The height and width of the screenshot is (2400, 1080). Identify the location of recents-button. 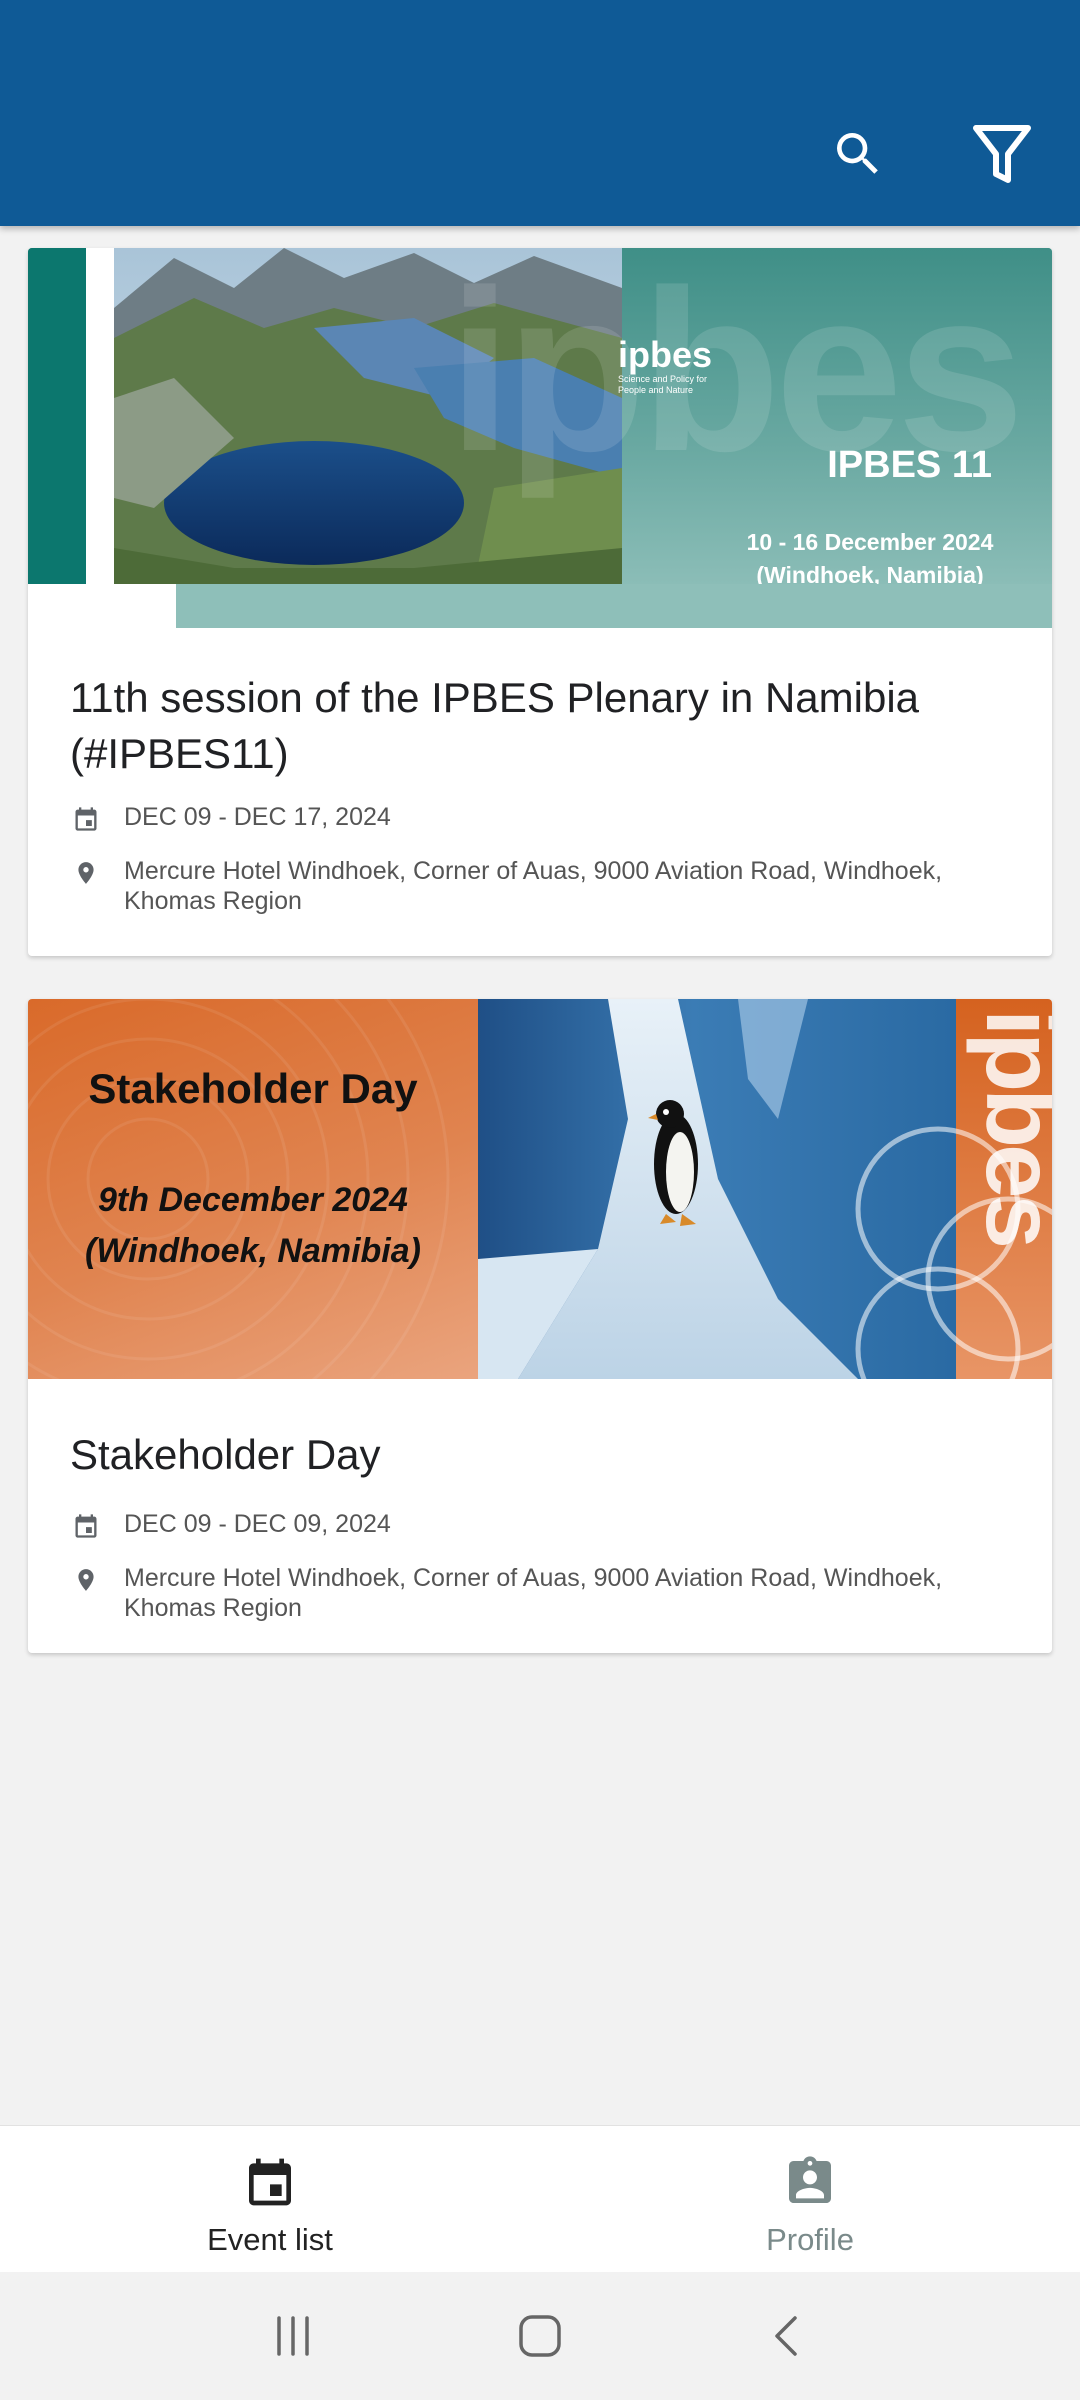
(293, 2336).